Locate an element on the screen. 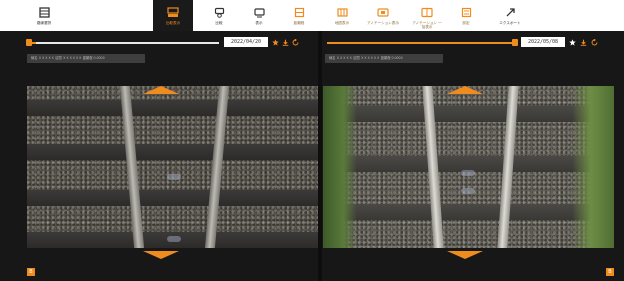 The image size is (624, 281). toolbar-compare-view: 比較表示 is located at coordinates (173, 15).